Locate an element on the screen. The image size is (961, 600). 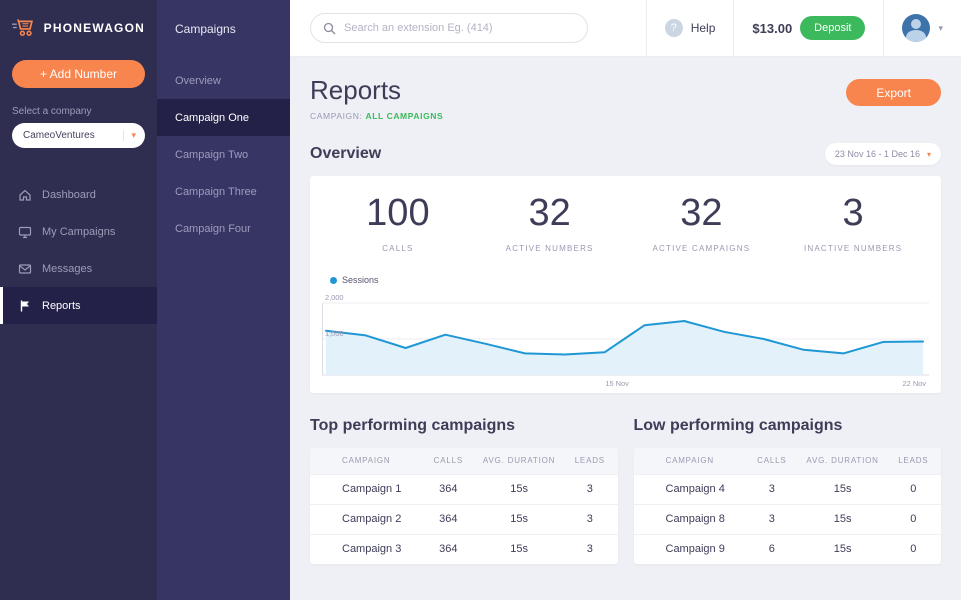
stat-calls: 100 CALLS is located at coordinates (398, 222).